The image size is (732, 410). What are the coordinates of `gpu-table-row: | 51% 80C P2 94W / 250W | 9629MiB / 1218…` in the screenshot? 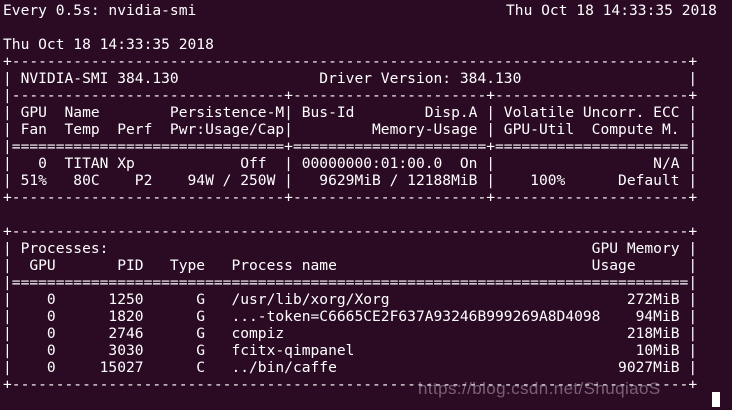 It's located at (350, 180).